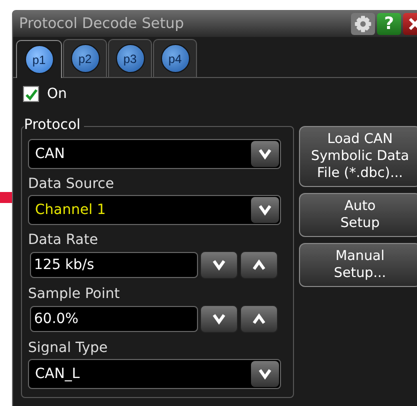 The width and height of the screenshot is (417, 406). I want to click on dropdown: CAN, so click(154, 154).